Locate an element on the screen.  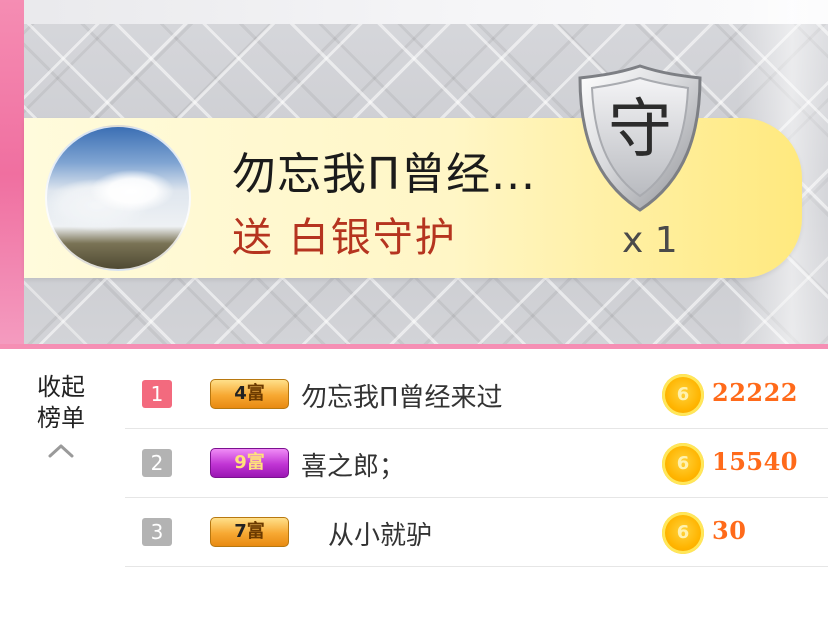
wealth-level-badge: 9富 is located at coordinates (249, 463).